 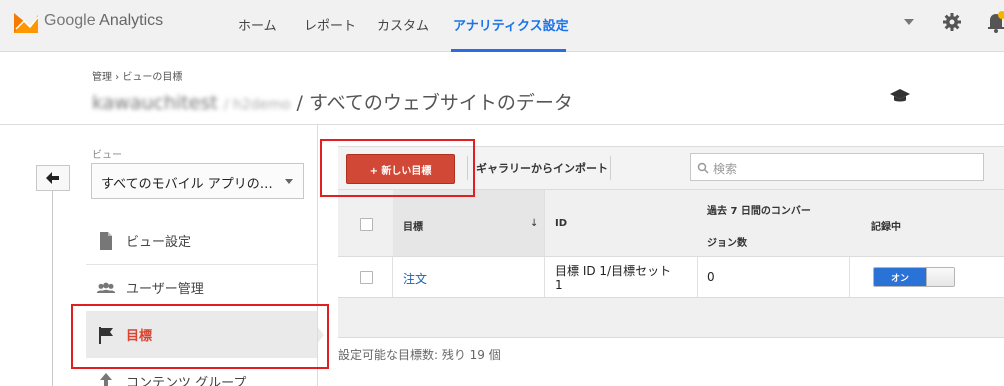 I want to click on nav-home: ホーム, so click(x=257, y=24).